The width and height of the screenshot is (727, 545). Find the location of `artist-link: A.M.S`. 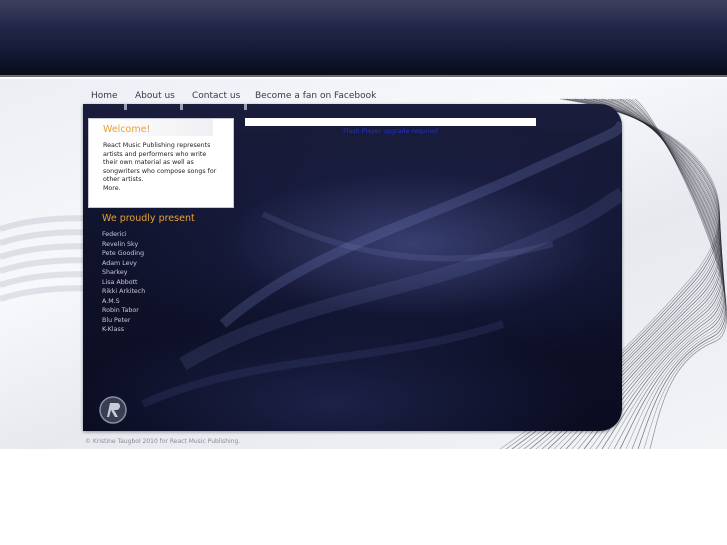

artist-link: A.M.S is located at coordinates (123, 302).